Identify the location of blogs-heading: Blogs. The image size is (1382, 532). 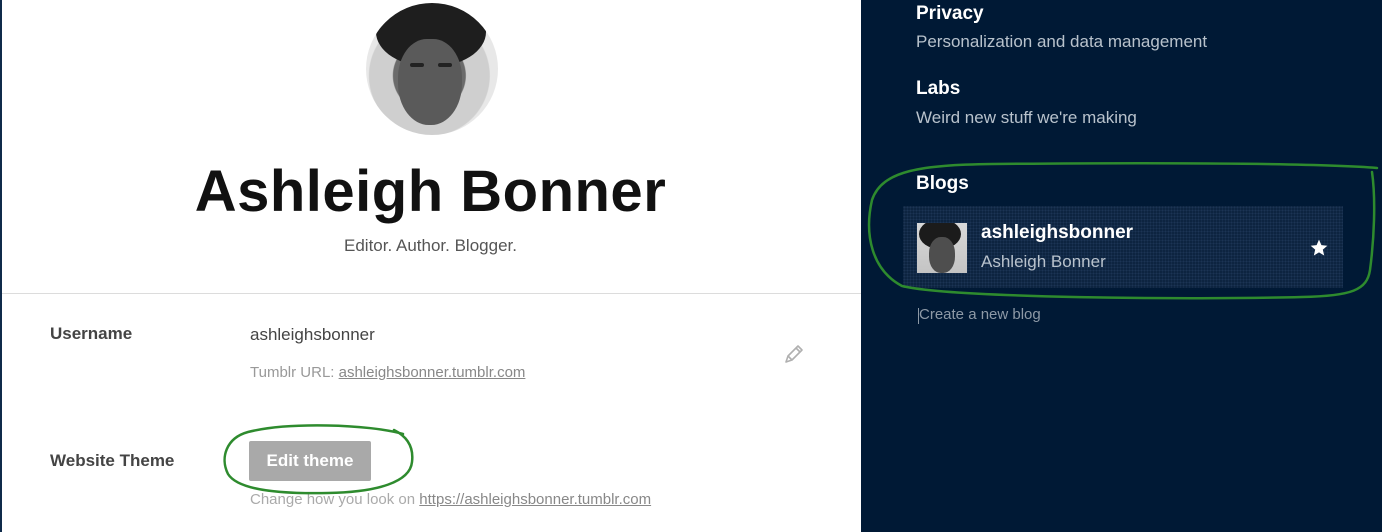
(942, 183).